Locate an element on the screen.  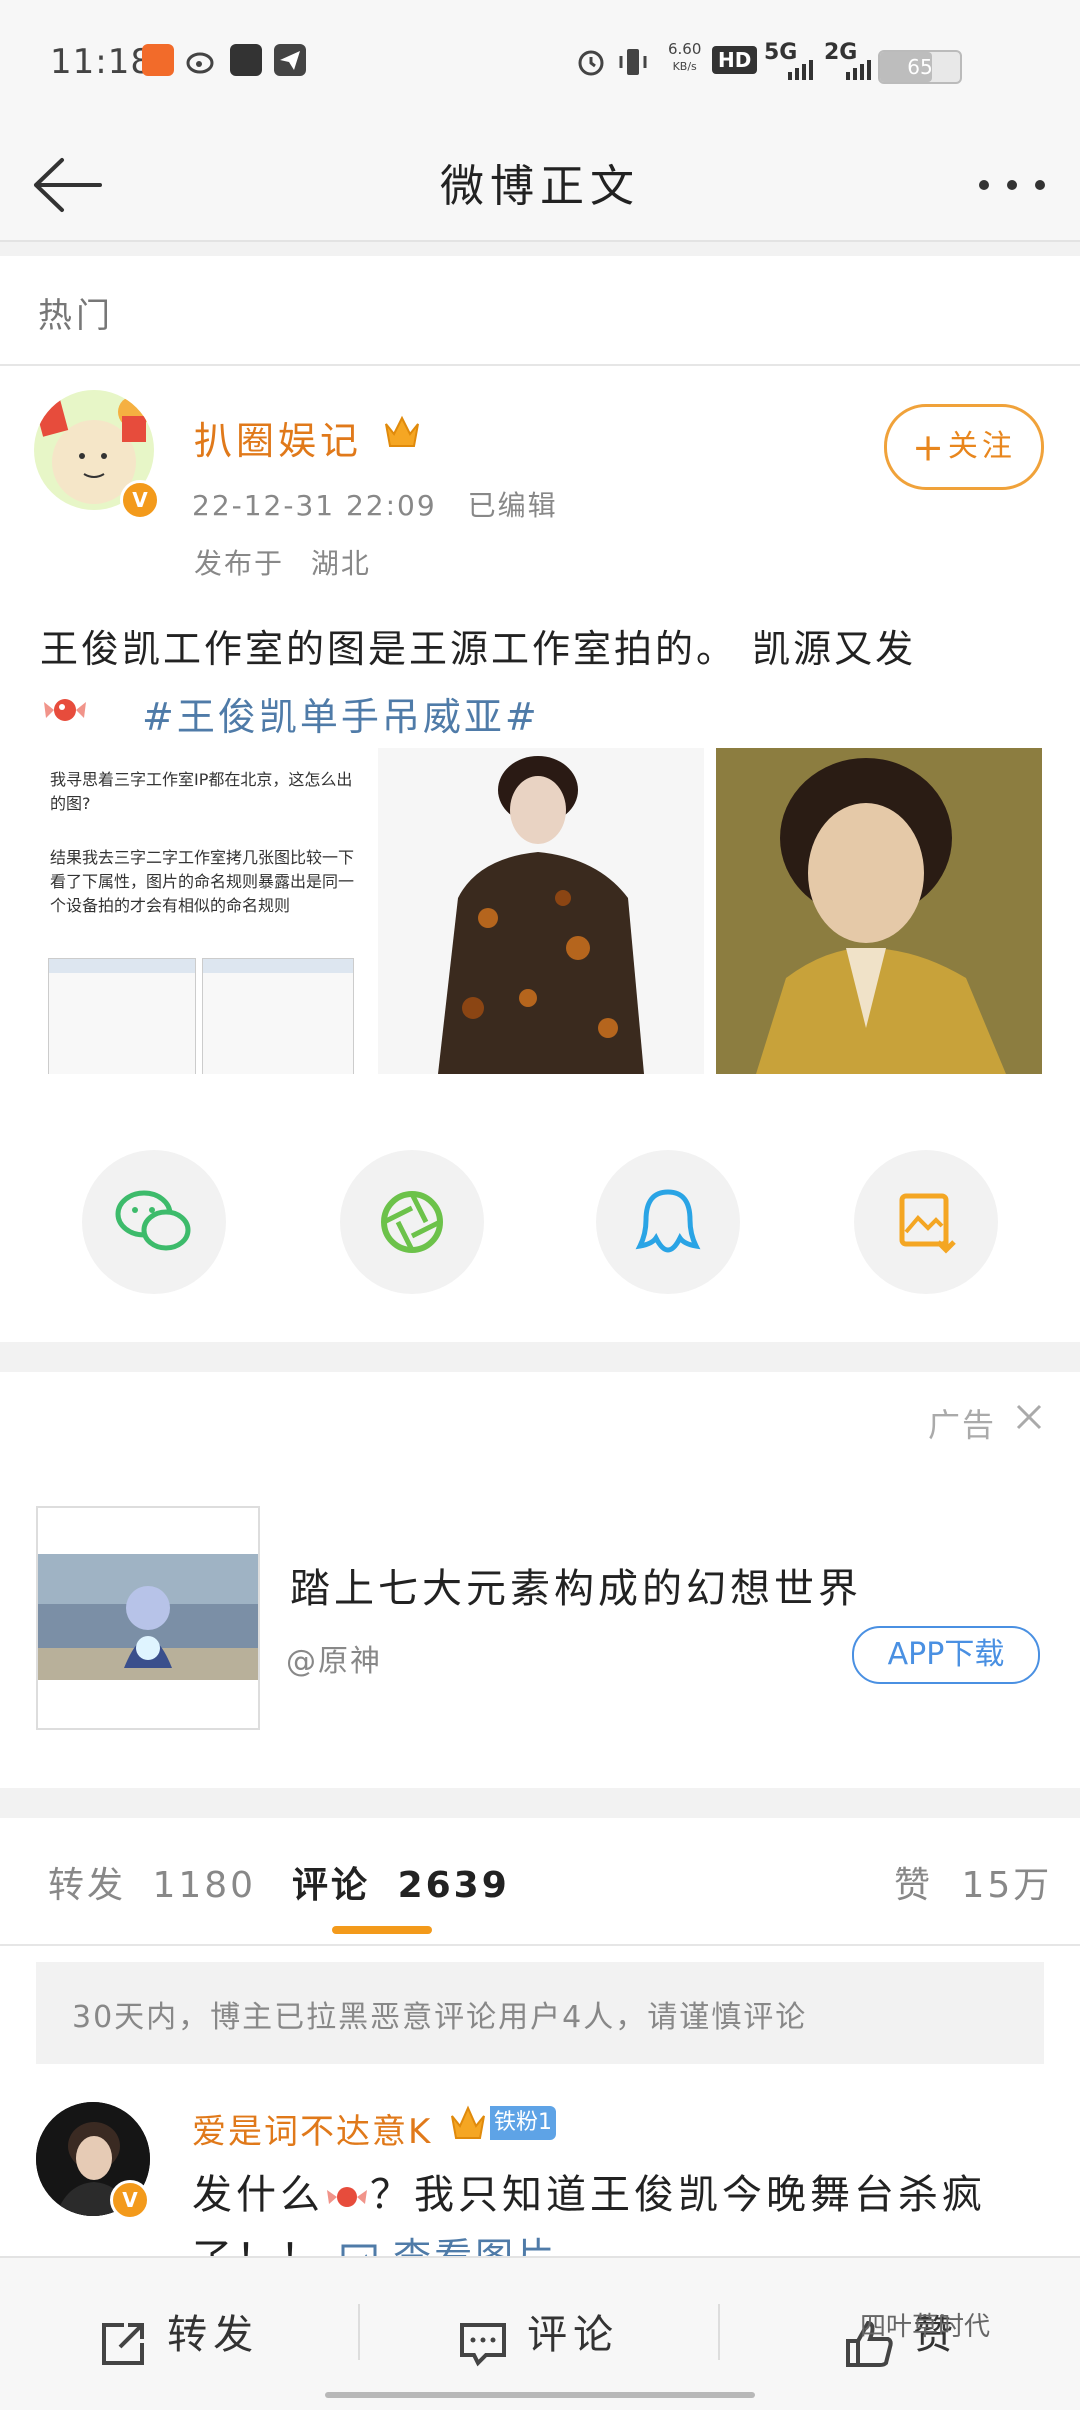
hot-tab: 热门 is located at coordinates (76, 312).